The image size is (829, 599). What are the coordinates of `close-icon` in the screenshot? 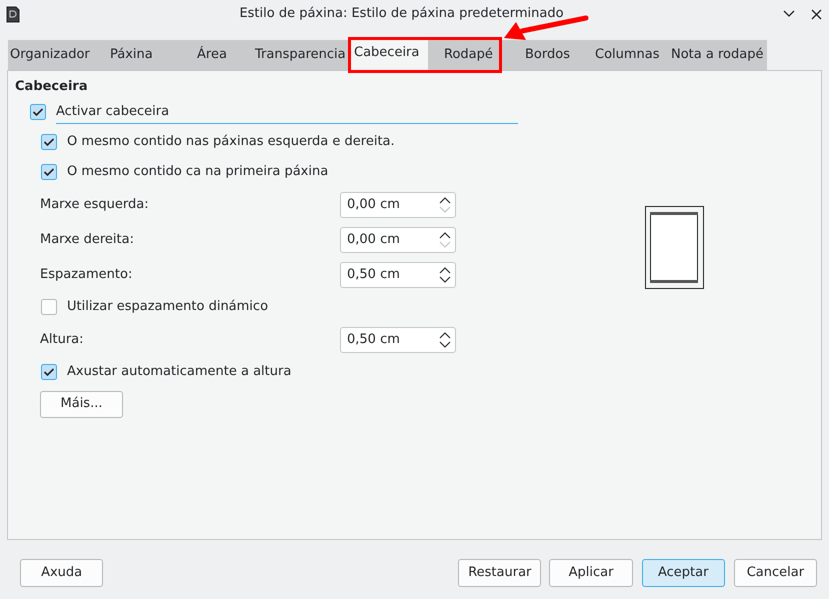 It's located at (816, 14).